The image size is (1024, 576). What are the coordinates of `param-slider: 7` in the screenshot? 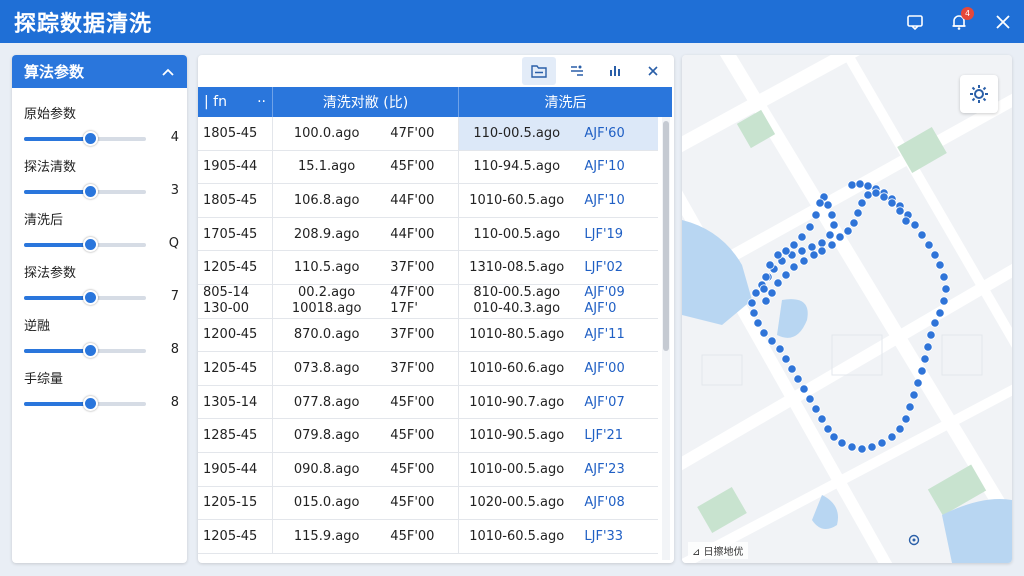 It's located at (101, 298).